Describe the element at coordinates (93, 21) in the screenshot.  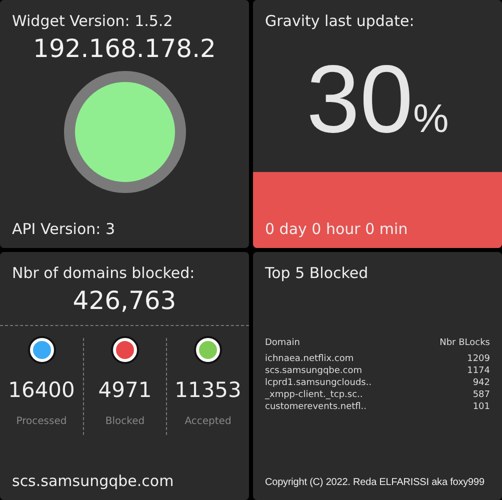
I see `card-title: Widget Version: 1.5.2` at that location.